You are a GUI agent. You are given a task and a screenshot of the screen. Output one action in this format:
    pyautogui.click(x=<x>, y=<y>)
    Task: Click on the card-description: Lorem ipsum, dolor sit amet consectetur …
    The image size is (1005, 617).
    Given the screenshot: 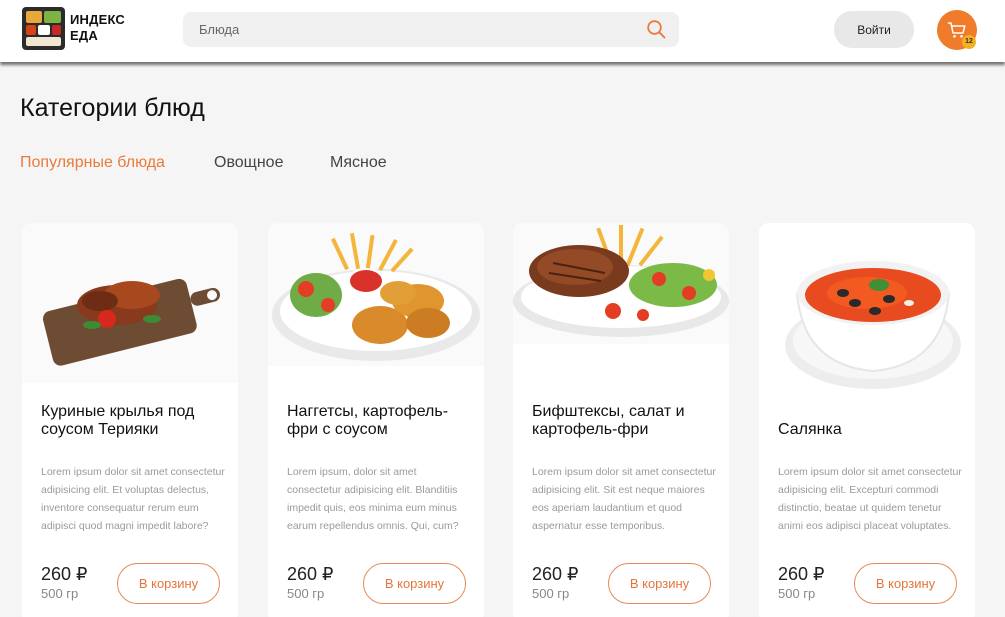 What is the action you would take?
    pyautogui.click(x=373, y=499)
    